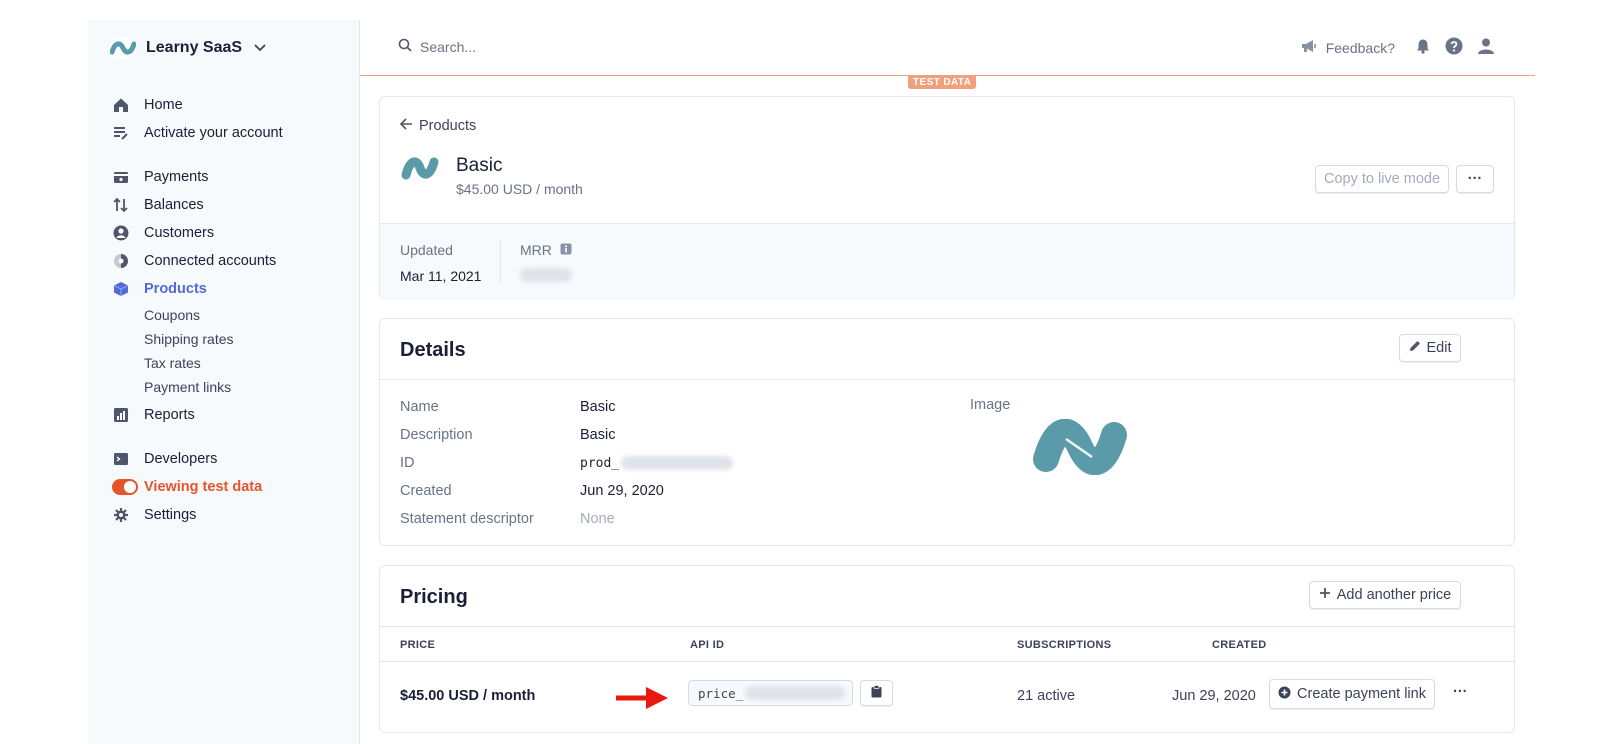  I want to click on api-id-prefix: price_, so click(721, 693).